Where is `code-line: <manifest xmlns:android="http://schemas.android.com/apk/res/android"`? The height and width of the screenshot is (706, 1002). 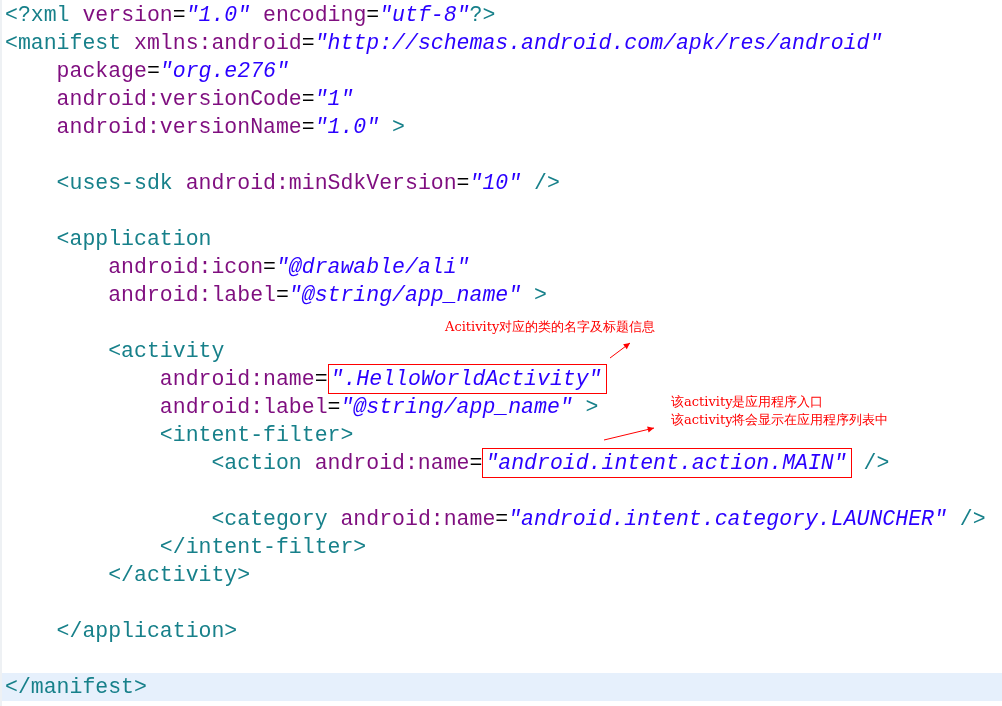 code-line: <manifest xmlns:android="http://schemas.android.com/apk/res/android" is located at coordinates (444, 43).